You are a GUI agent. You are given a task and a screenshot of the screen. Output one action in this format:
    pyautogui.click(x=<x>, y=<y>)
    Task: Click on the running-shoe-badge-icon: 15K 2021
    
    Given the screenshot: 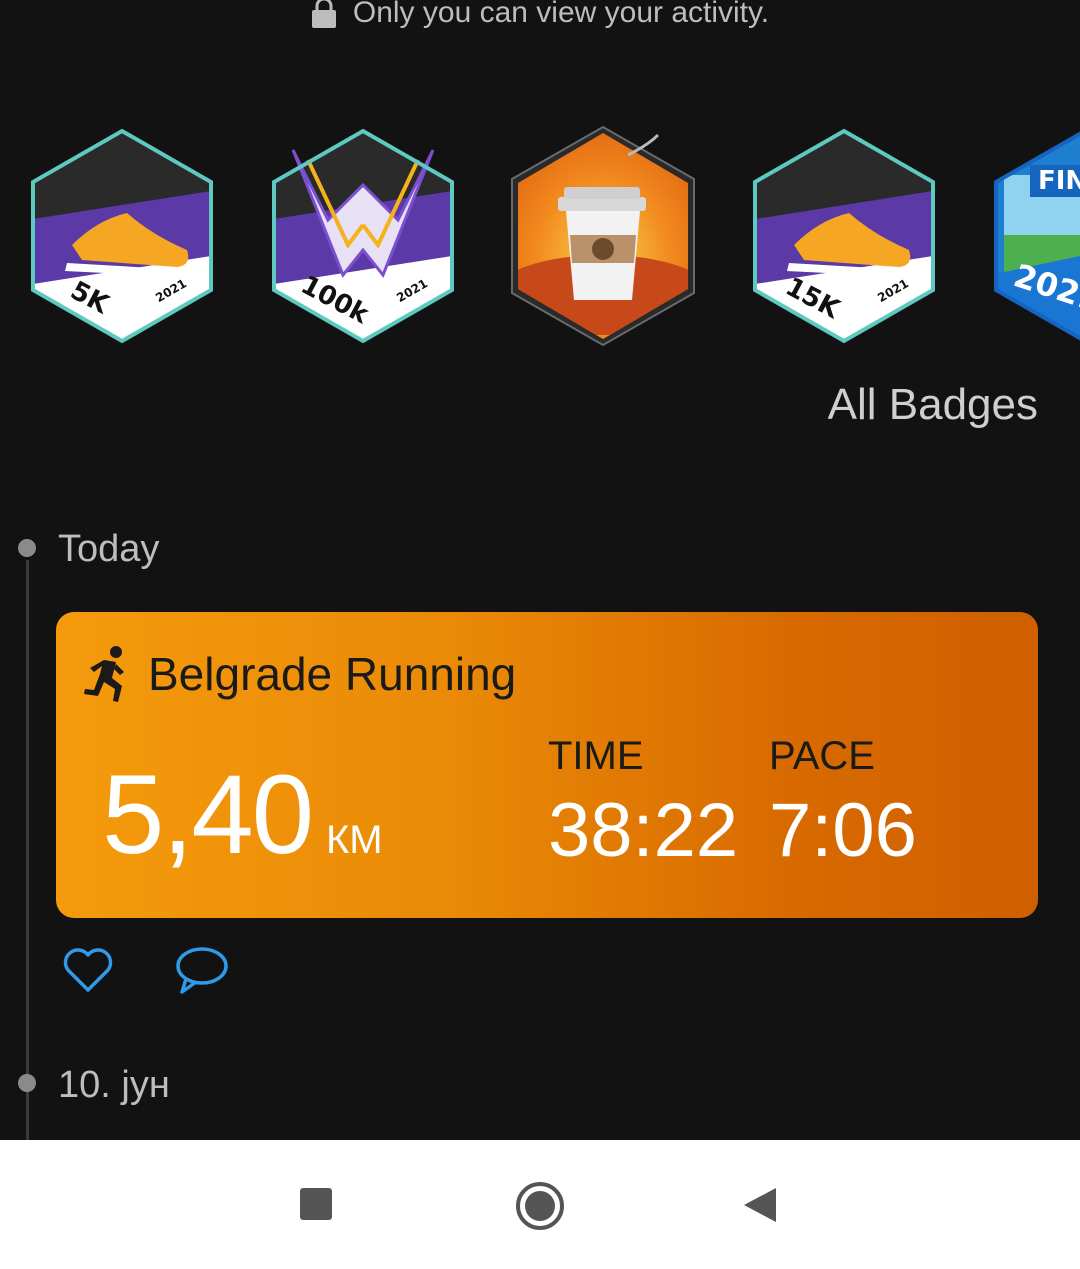 What is the action you would take?
    pyautogui.click(x=844, y=236)
    